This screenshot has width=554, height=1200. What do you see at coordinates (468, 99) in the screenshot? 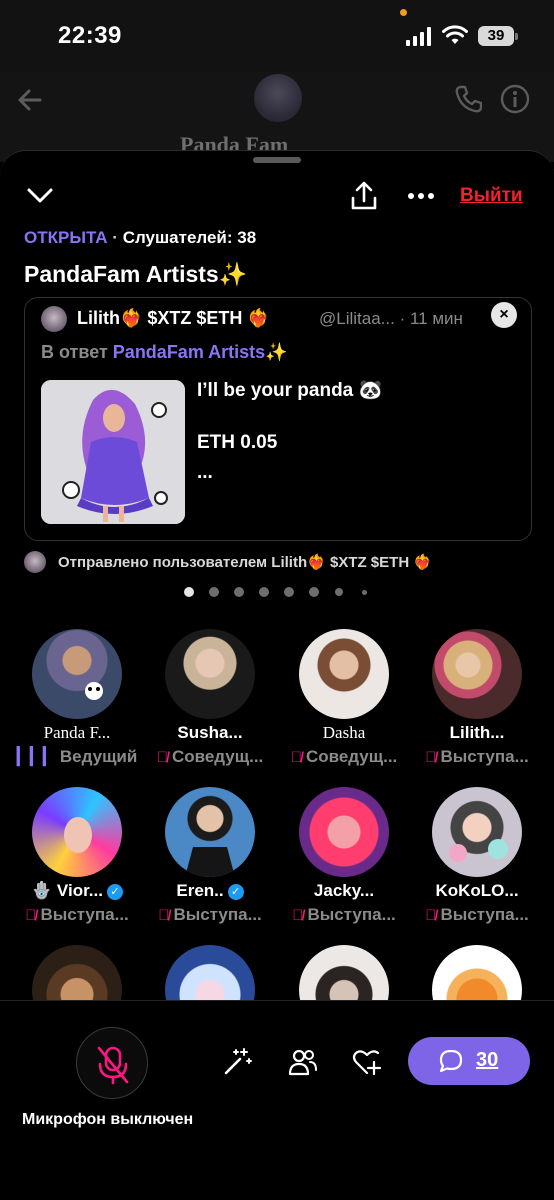
I see `phone-icon` at bounding box center [468, 99].